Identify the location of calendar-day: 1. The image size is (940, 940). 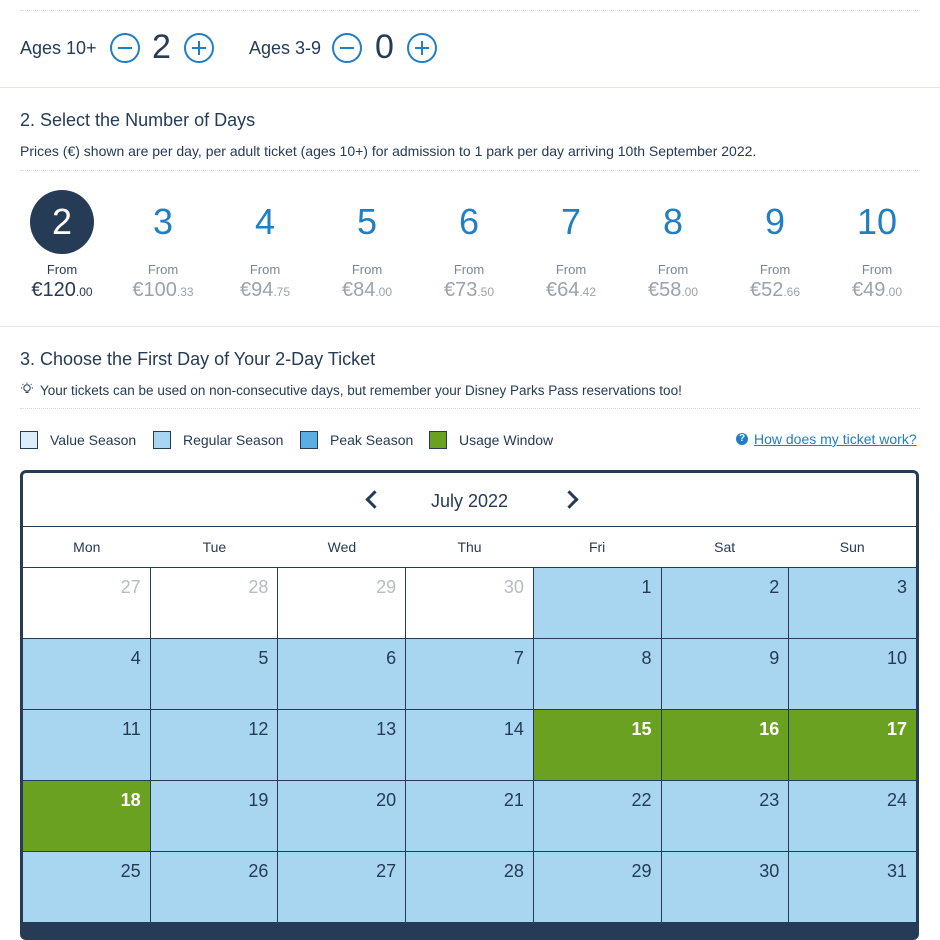
(597, 603).